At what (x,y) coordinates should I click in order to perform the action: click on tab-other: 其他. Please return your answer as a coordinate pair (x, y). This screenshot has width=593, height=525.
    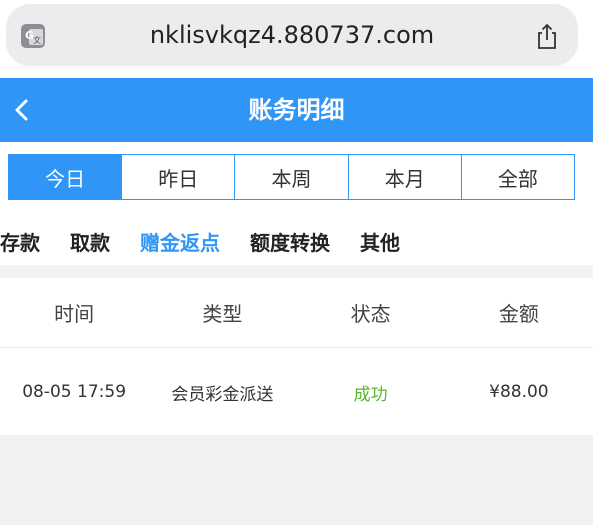
    Looking at the image, I should click on (380, 243).